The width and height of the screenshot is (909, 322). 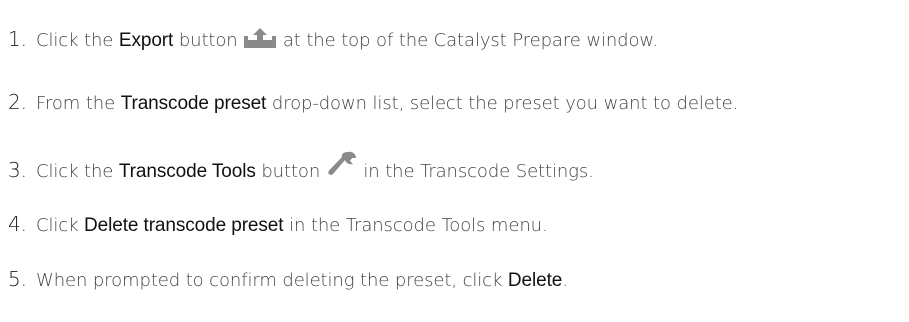 What do you see at coordinates (475, 171) in the screenshot?
I see `step-text: in the Transcode Settings.` at bounding box center [475, 171].